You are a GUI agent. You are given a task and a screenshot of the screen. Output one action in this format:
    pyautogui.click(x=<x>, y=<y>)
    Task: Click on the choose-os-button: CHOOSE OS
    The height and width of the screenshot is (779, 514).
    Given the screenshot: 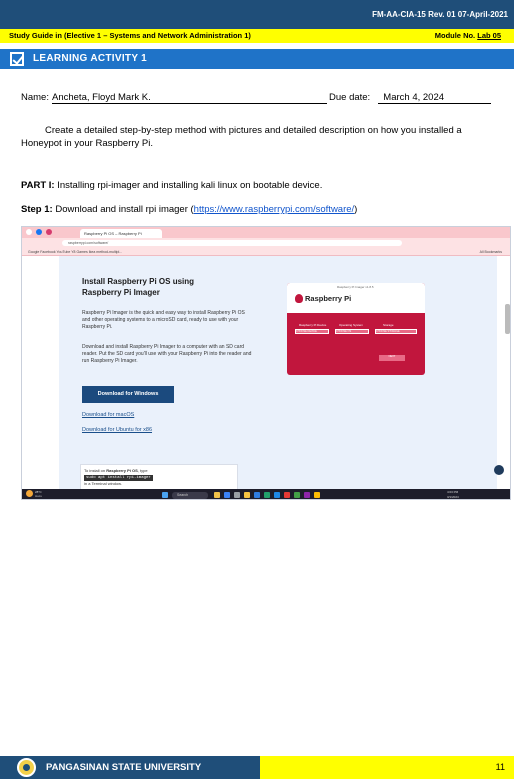 What is the action you would take?
    pyautogui.click(x=352, y=331)
    